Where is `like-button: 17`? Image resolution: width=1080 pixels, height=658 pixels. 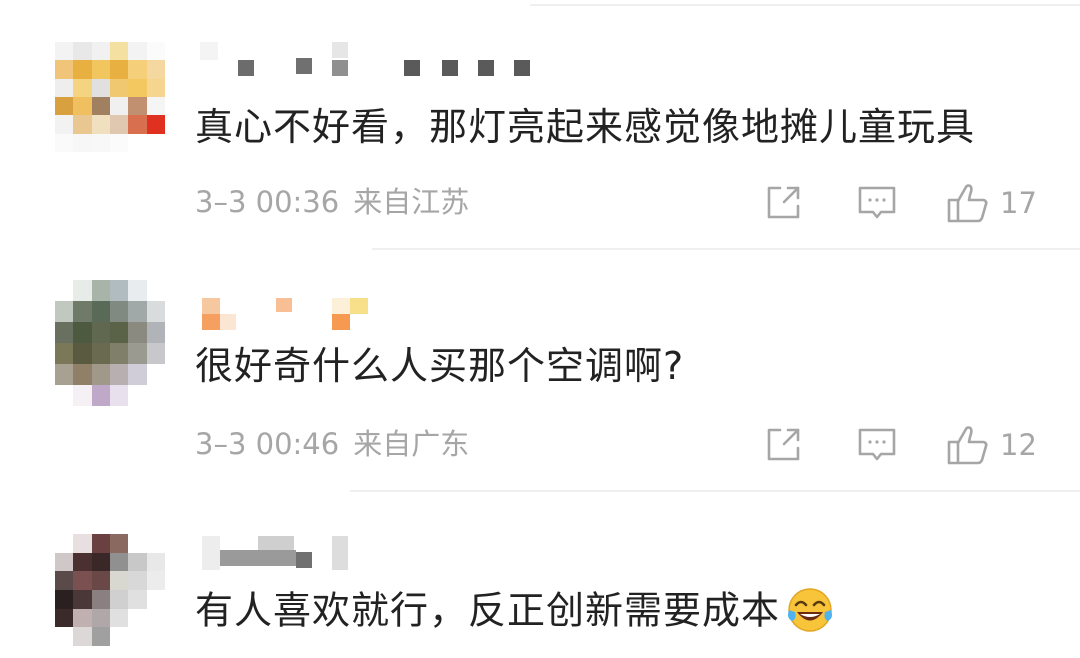 like-button: 17 is located at coordinates (991, 203).